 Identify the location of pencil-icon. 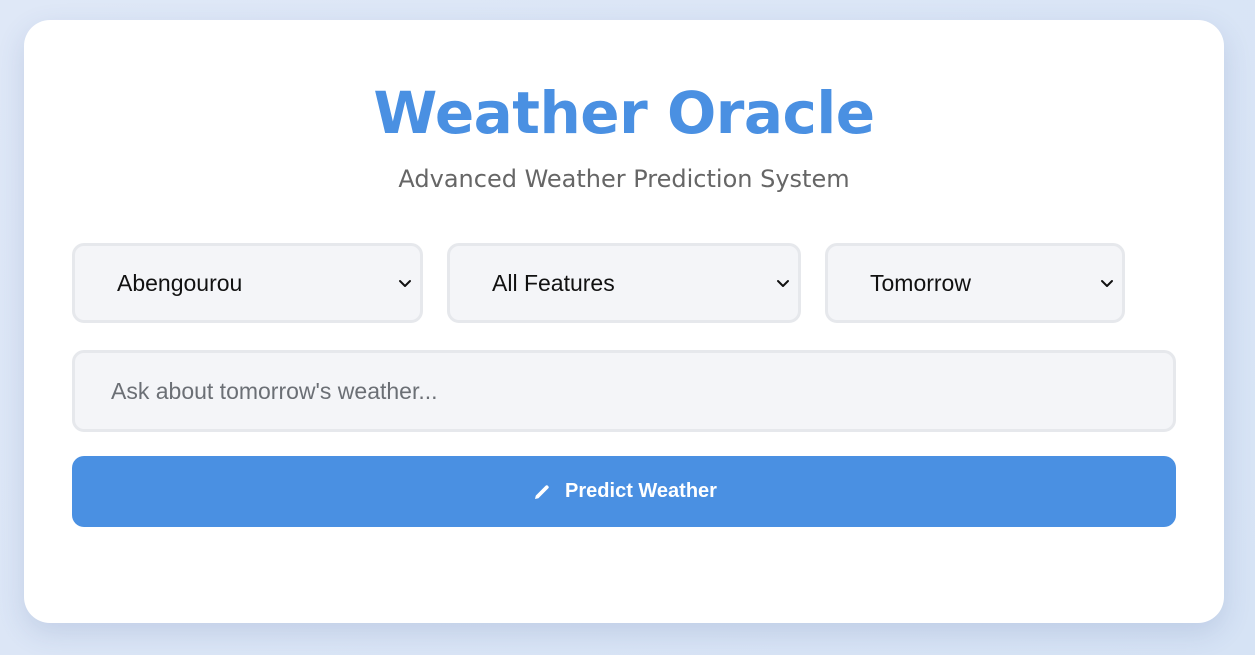
(542, 491).